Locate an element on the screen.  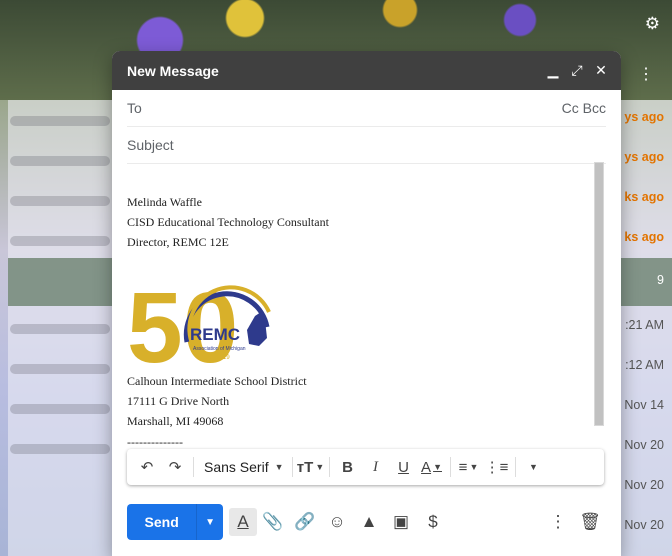
logo-years: 1969-2019 is located at coordinates (215, 358).